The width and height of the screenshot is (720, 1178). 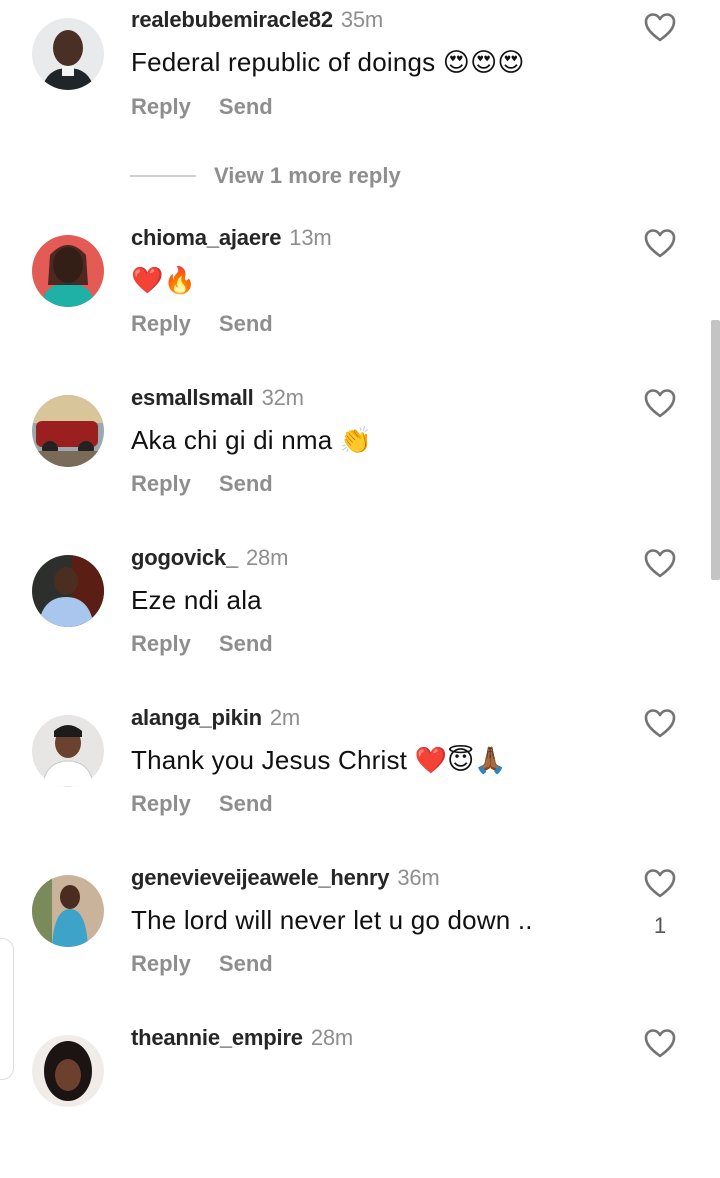 I want to click on sheet-edge, so click(x=7, y=1009).